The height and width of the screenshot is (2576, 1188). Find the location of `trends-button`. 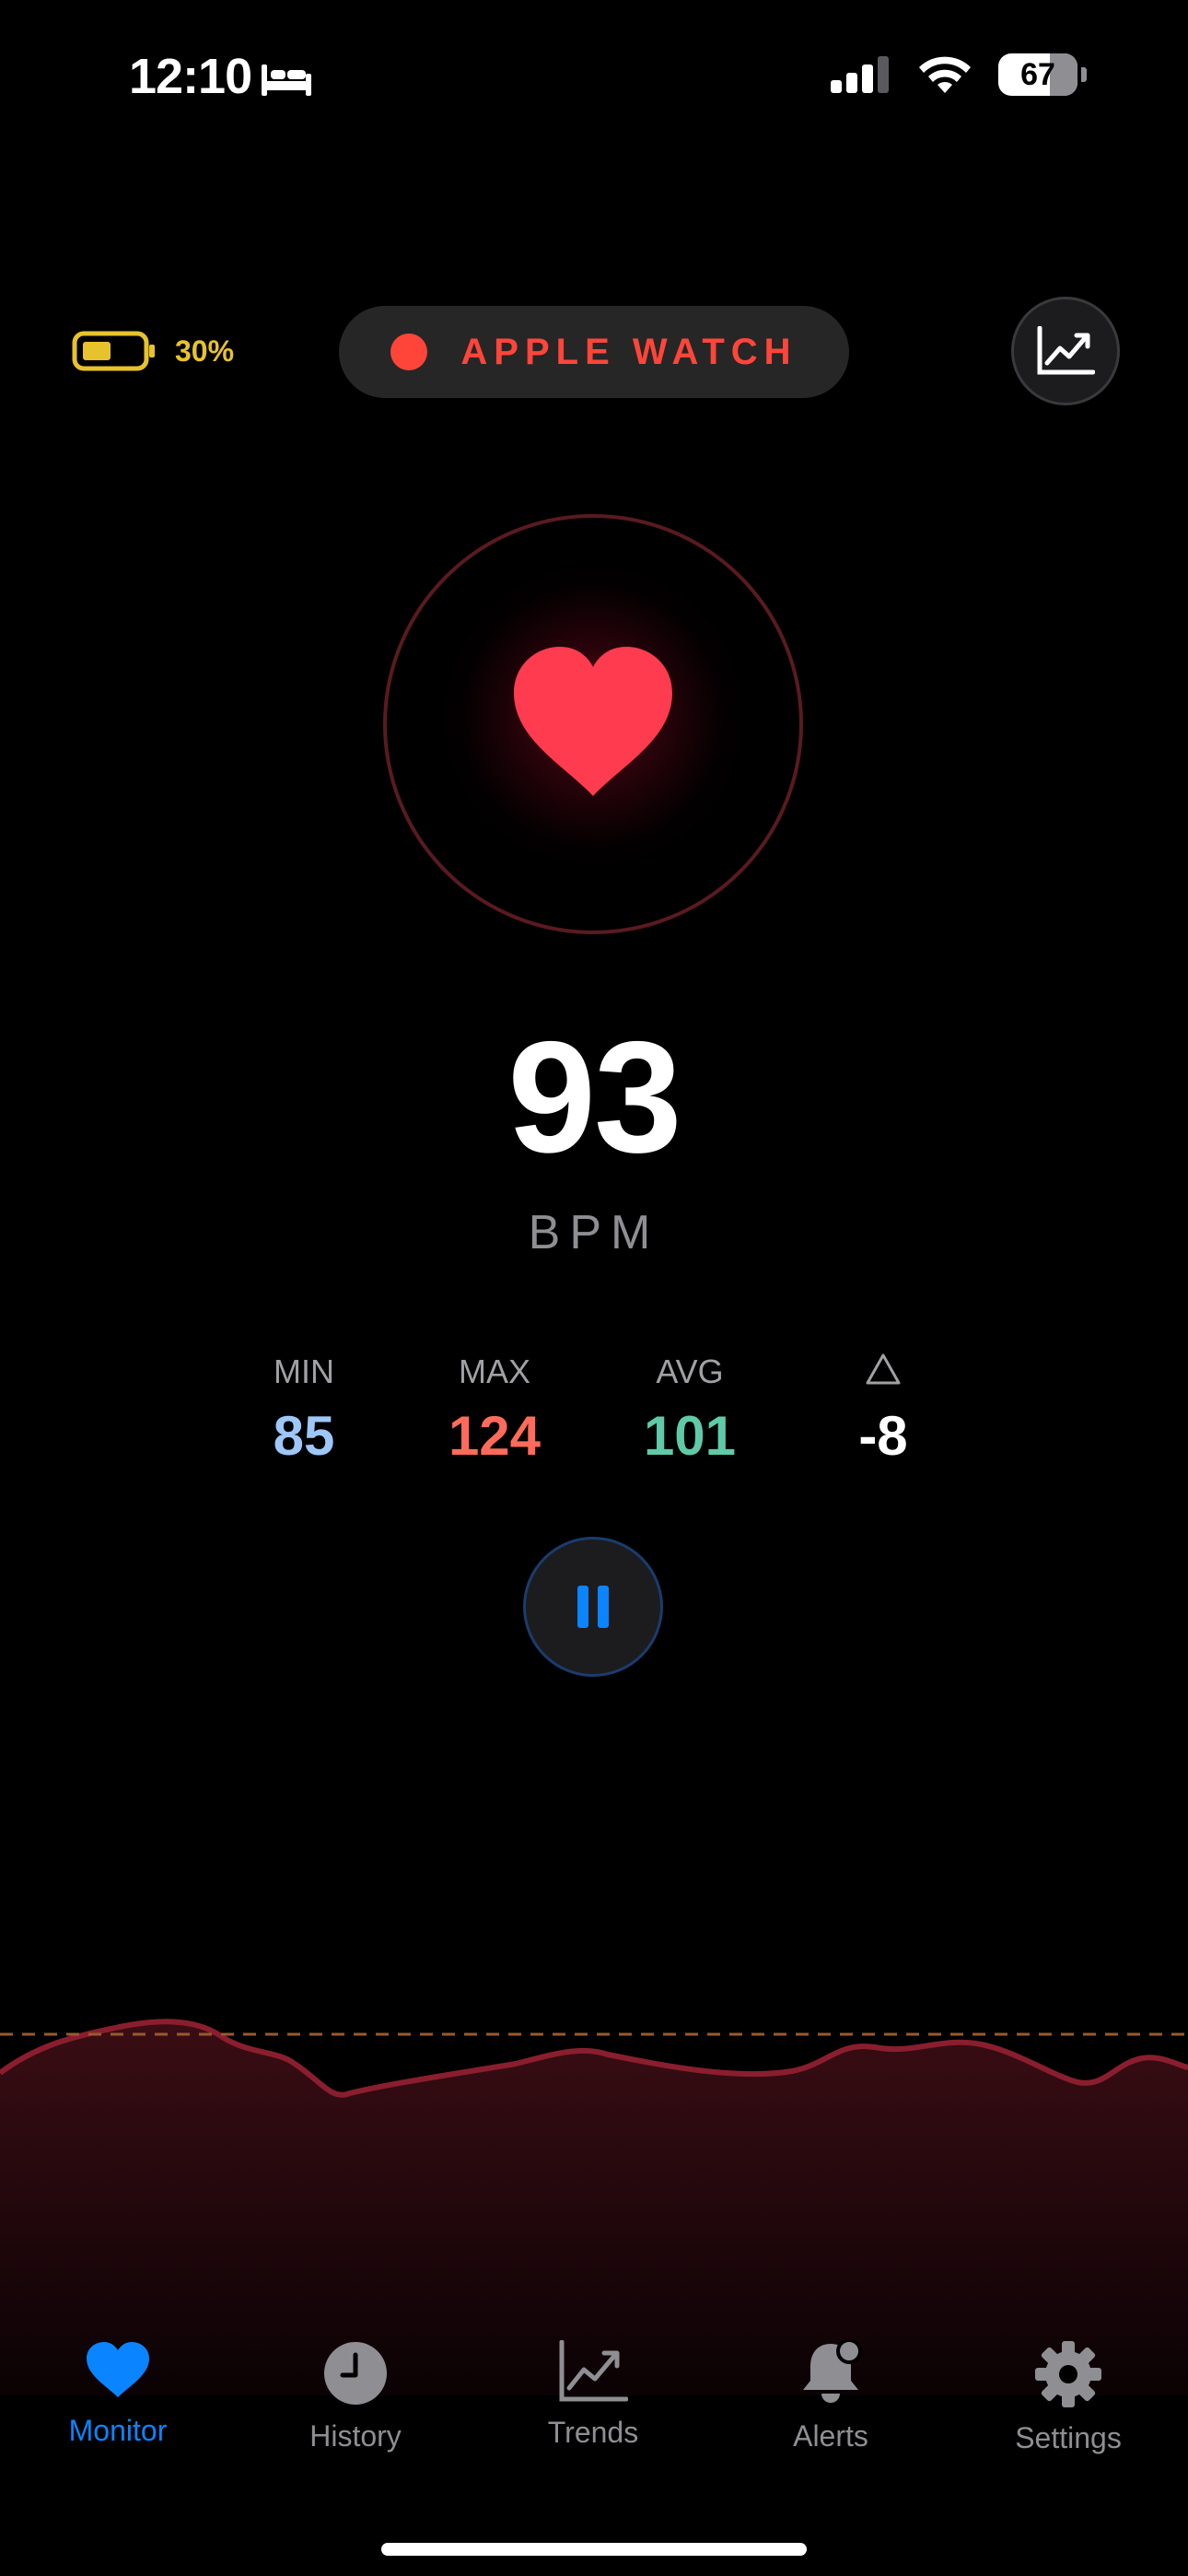

trends-button is located at coordinates (1065, 351).